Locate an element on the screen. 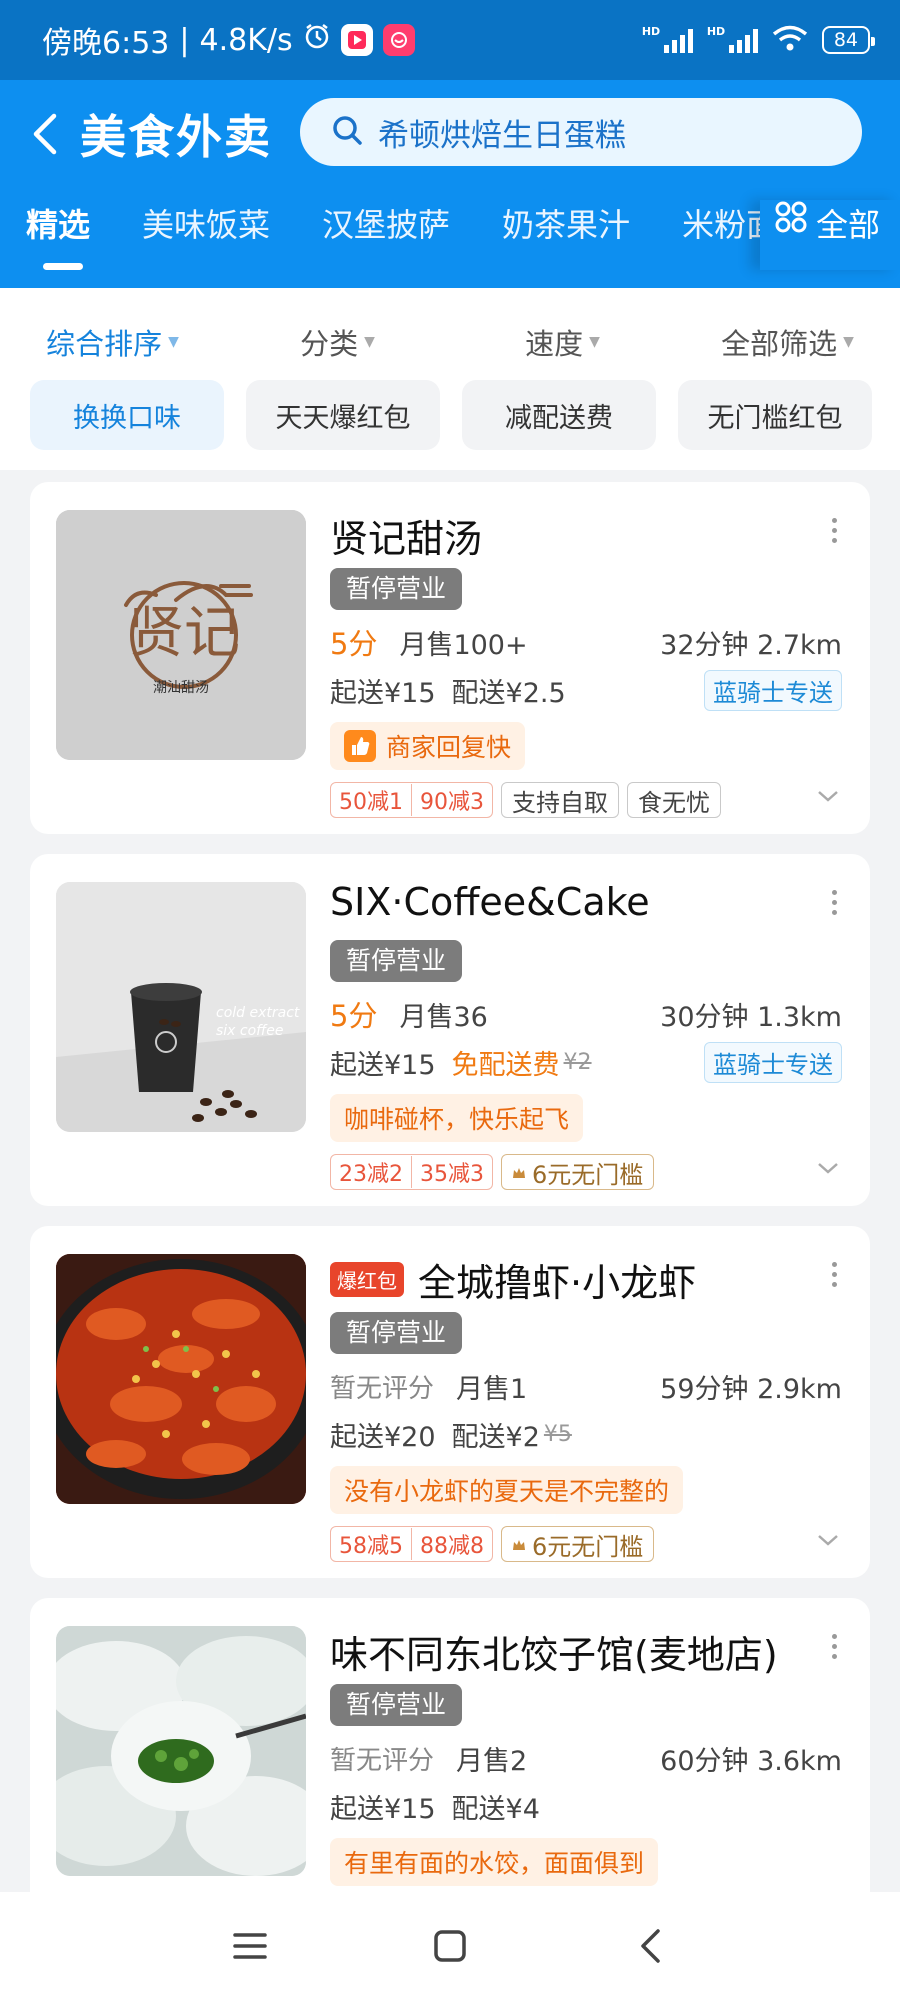 This screenshot has height=2000, width=900. caret-down-icon: ▼ is located at coordinates (848, 342).